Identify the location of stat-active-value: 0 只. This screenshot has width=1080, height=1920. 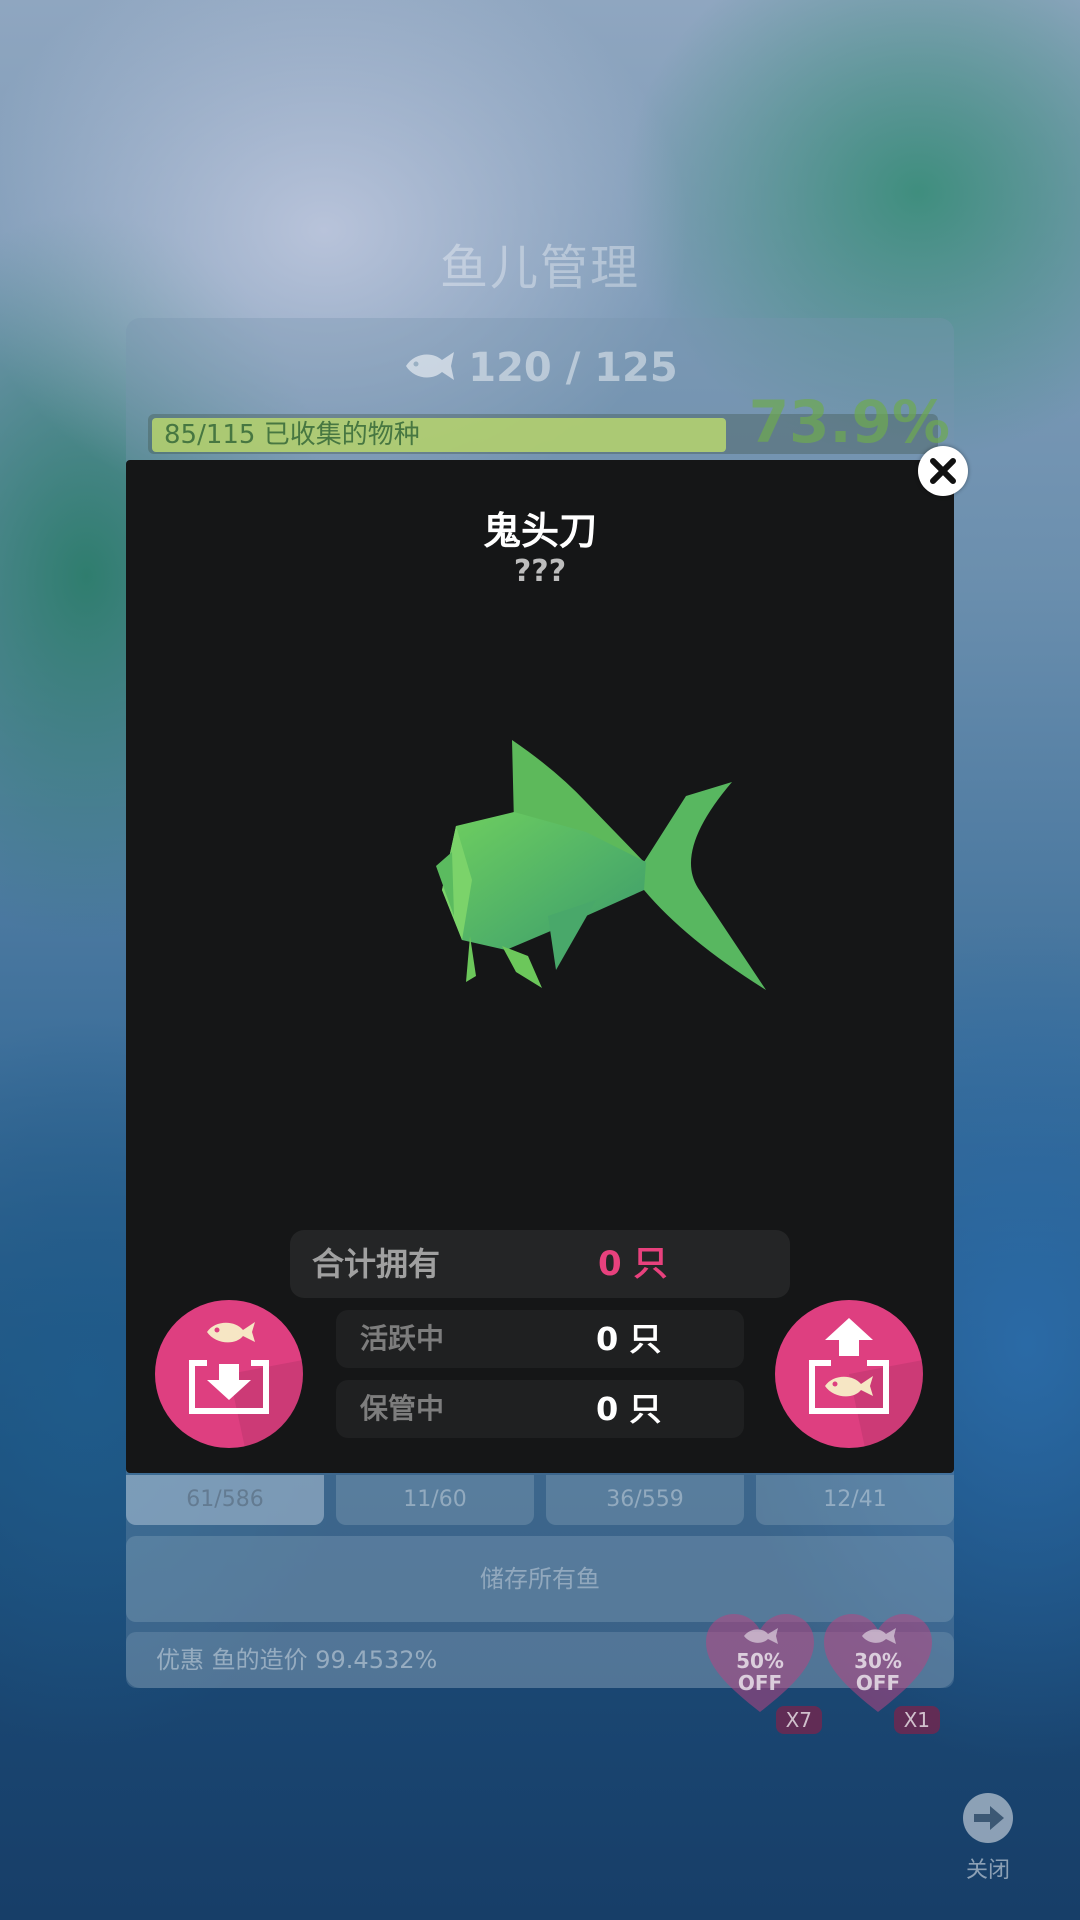
(629, 1339).